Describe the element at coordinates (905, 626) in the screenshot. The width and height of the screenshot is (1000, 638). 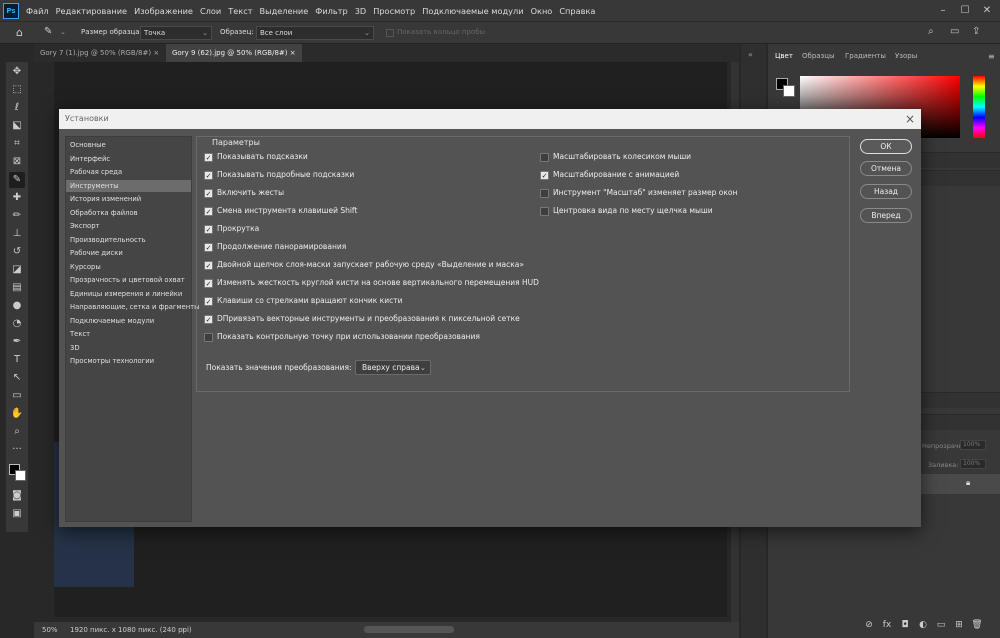
I see `add-mask-icon: ◘` at that location.